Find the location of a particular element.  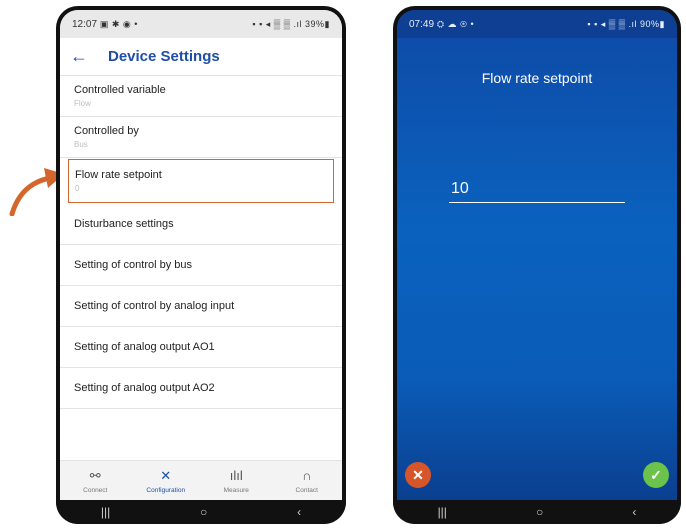

confirm-button: ✓ is located at coordinates (656, 475).